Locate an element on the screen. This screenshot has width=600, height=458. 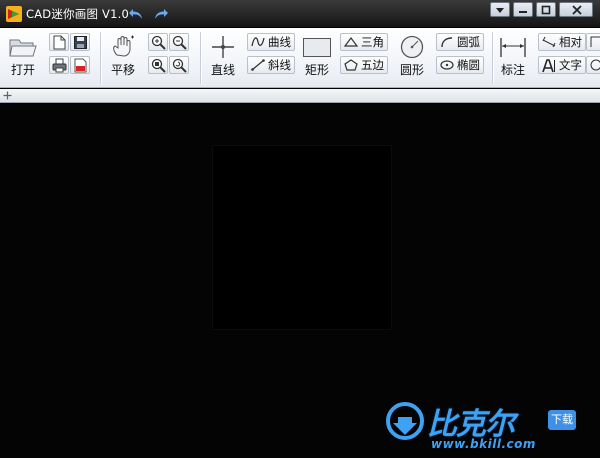
redo-icon is located at coordinates (161, 14).